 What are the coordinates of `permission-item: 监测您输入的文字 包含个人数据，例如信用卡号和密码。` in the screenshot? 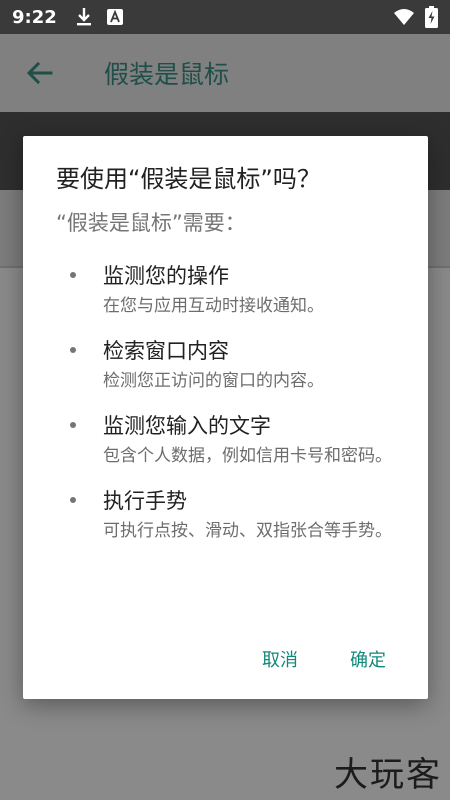 It's located at (230, 440).